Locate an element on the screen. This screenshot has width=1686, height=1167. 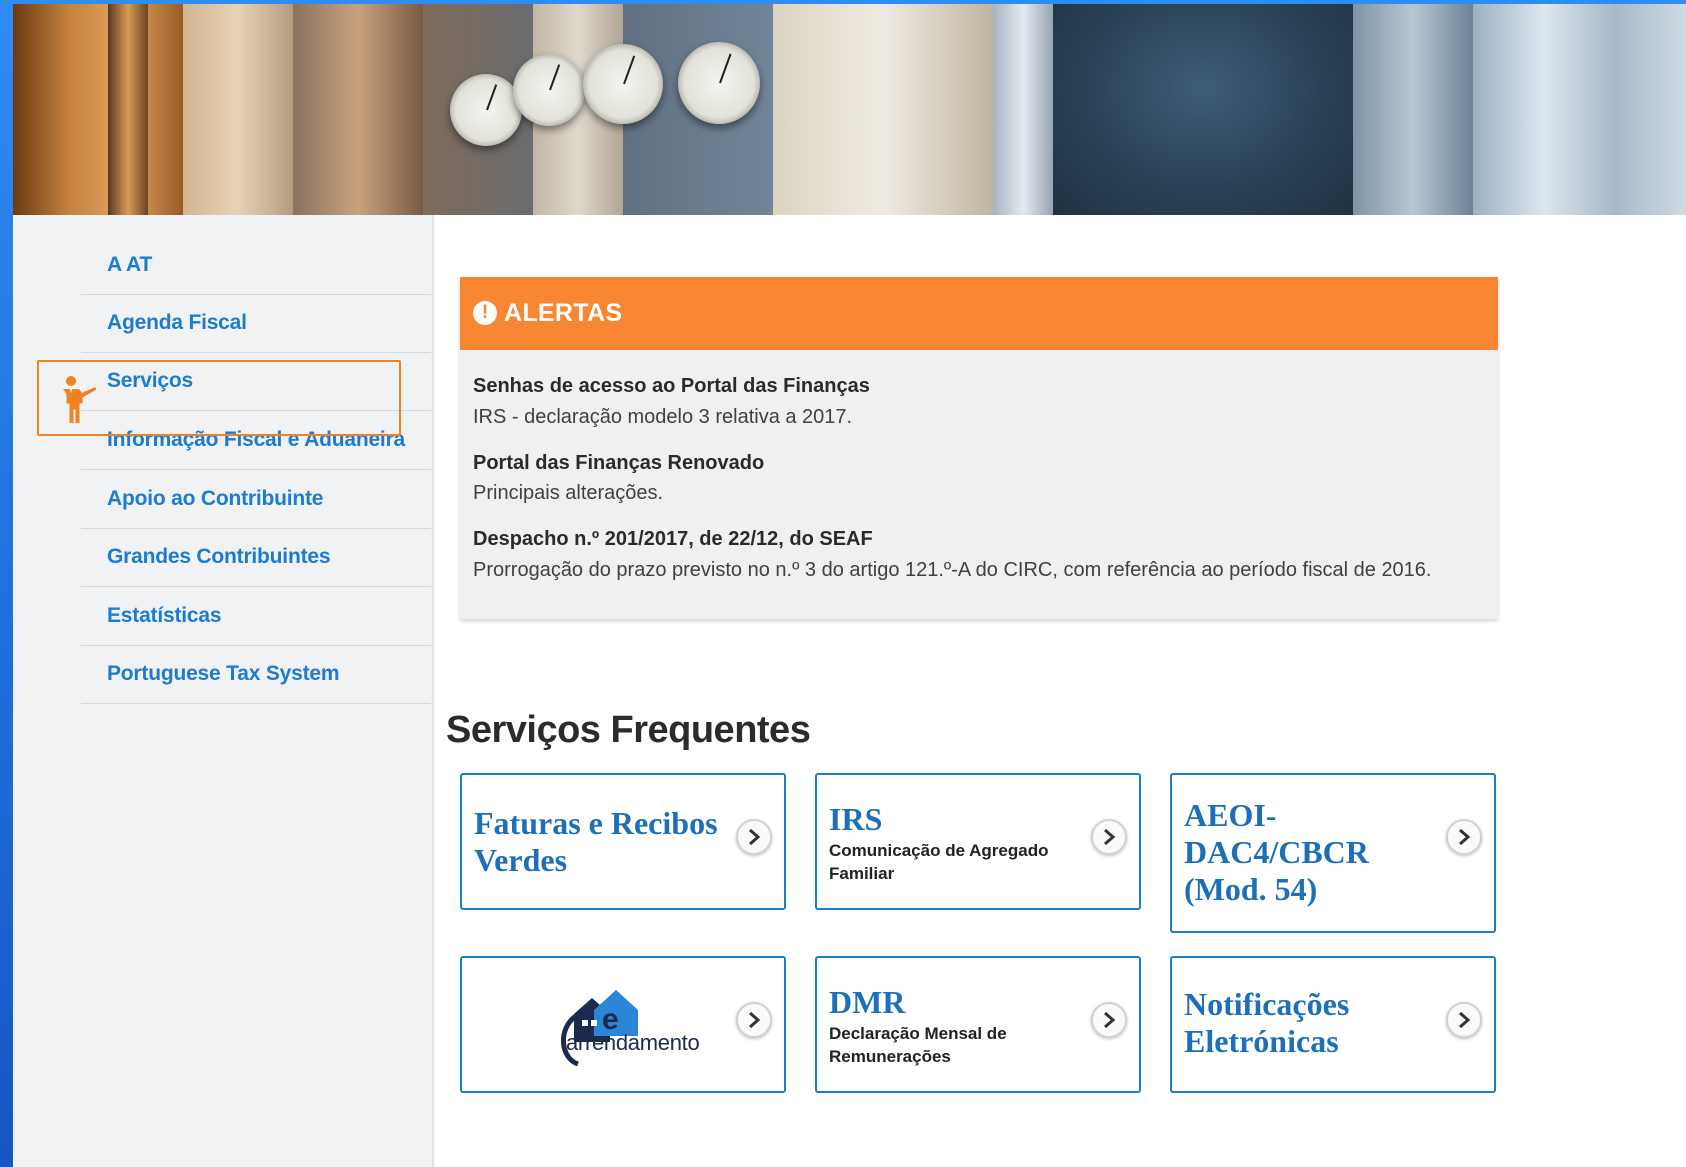
sidebar-item-a-at: A AT is located at coordinates (256, 266).